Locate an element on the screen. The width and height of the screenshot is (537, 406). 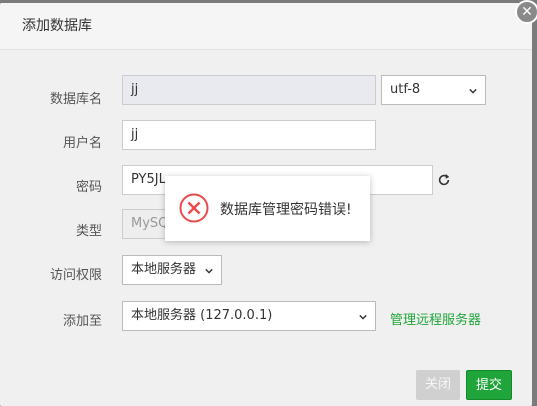
access-select: 本地服务器 is located at coordinates (172, 270).